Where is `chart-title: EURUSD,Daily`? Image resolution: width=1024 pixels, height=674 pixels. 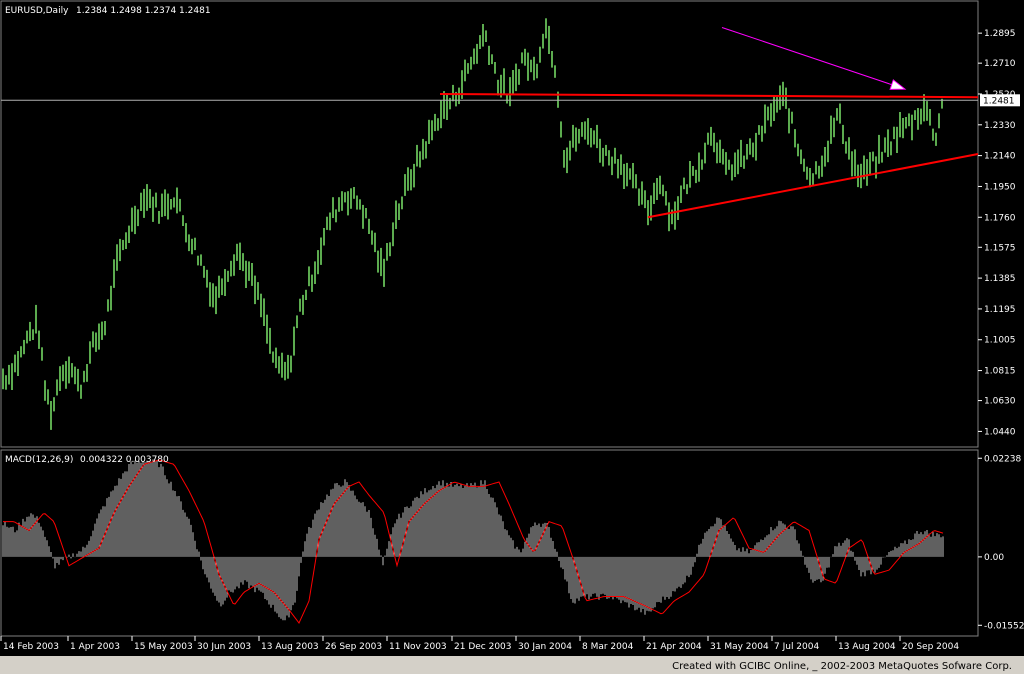 chart-title: EURUSD,Daily is located at coordinates (37, 11).